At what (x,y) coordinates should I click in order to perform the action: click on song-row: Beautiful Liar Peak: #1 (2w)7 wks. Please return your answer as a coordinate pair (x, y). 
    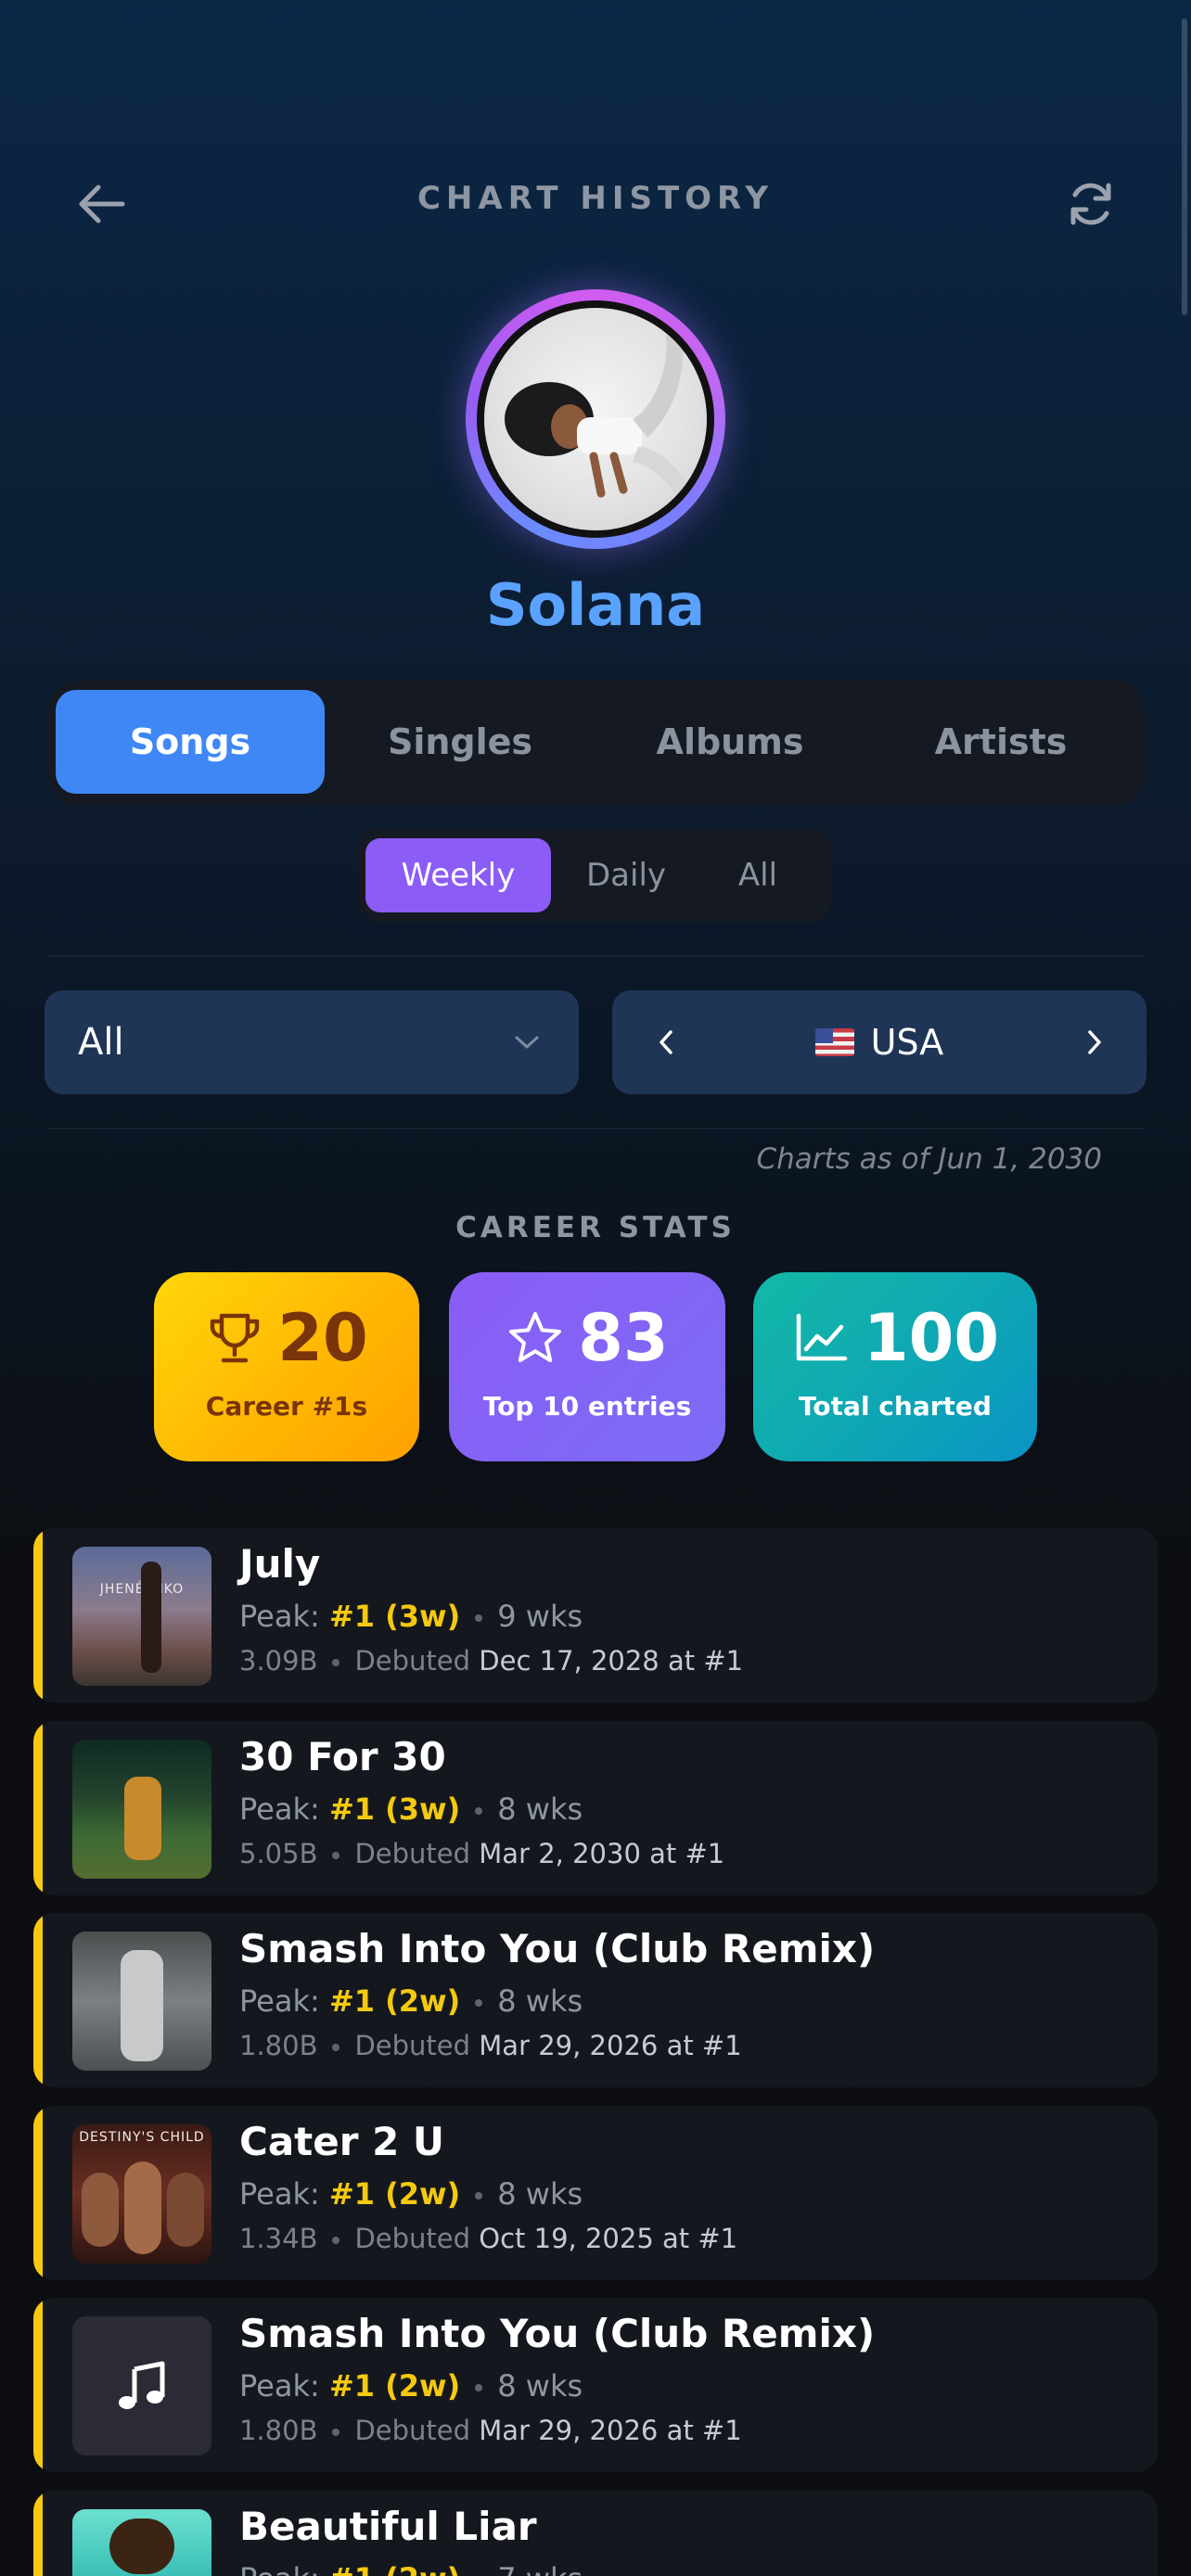
    Looking at the image, I should click on (595, 2533).